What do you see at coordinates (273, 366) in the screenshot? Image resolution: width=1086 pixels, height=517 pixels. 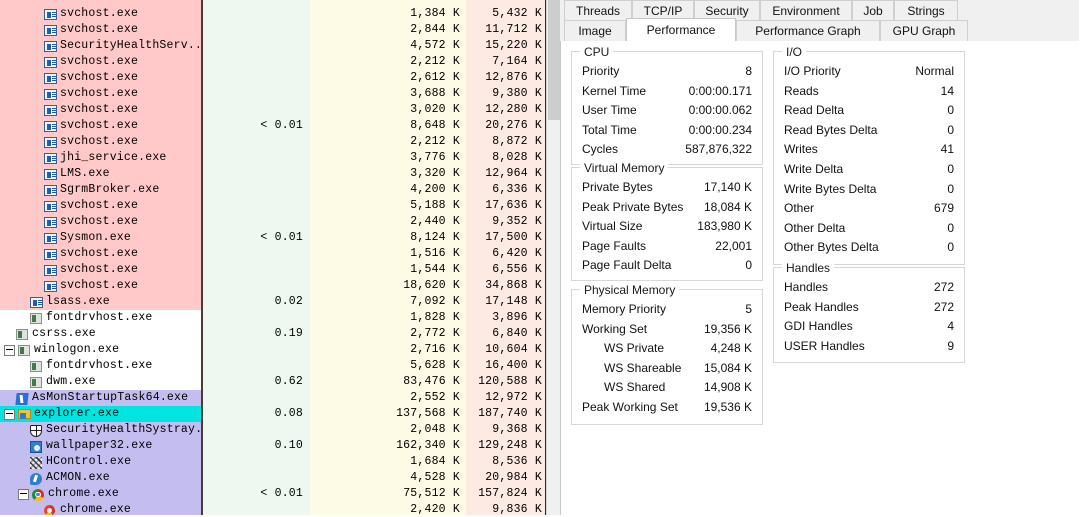 I see `table-row: fontdrvhost.exe 5,628 K 16,400 K` at bounding box center [273, 366].